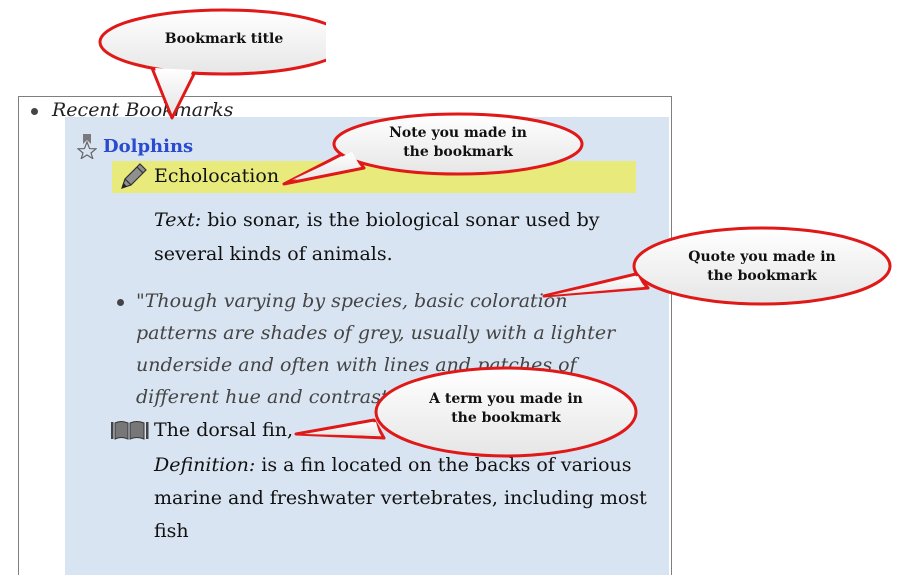 The width and height of the screenshot is (899, 575). Describe the element at coordinates (458, 143) in the screenshot. I see `callout-text: Note you made in the bookmark` at that location.